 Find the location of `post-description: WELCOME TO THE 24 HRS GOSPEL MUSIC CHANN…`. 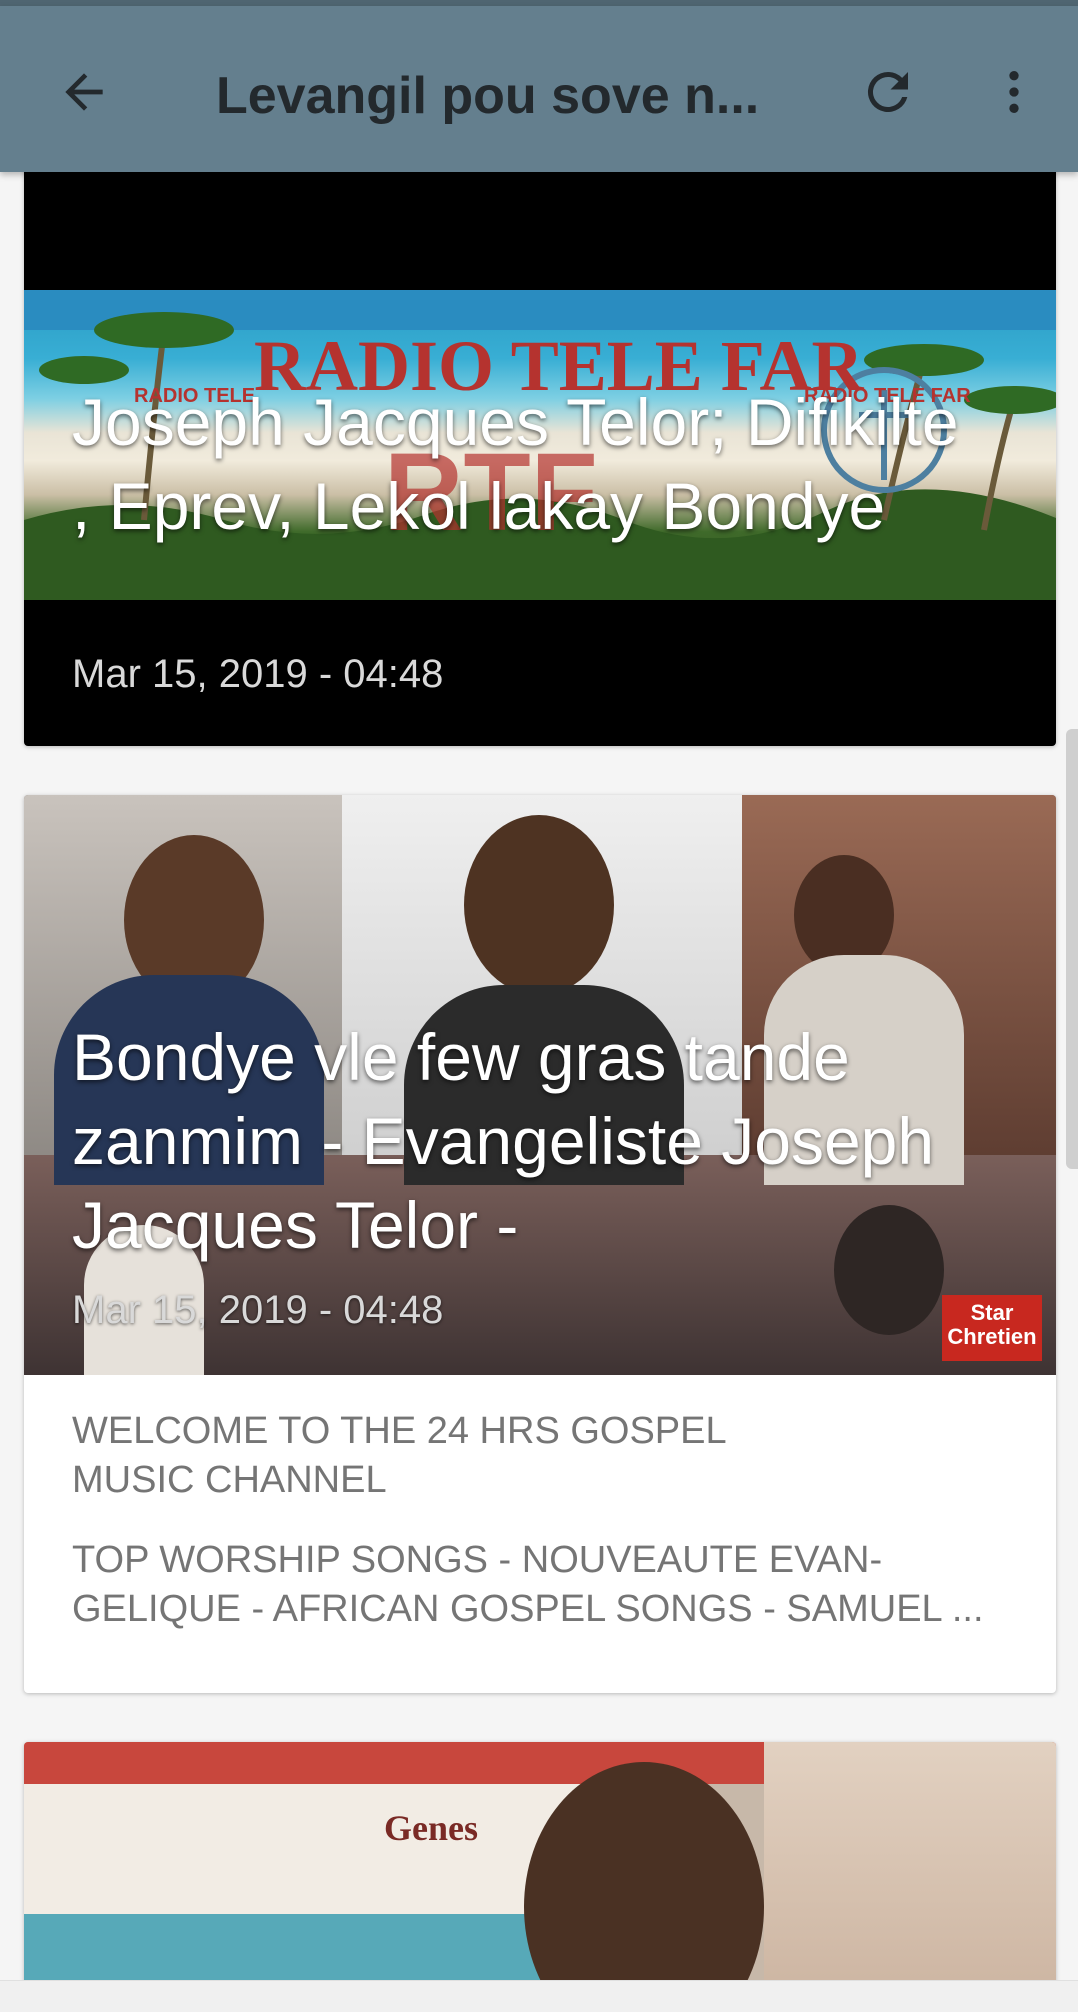

post-description: WELCOME TO THE 24 HRS GOSPEL MUSIC CHANN… is located at coordinates (552, 1536).